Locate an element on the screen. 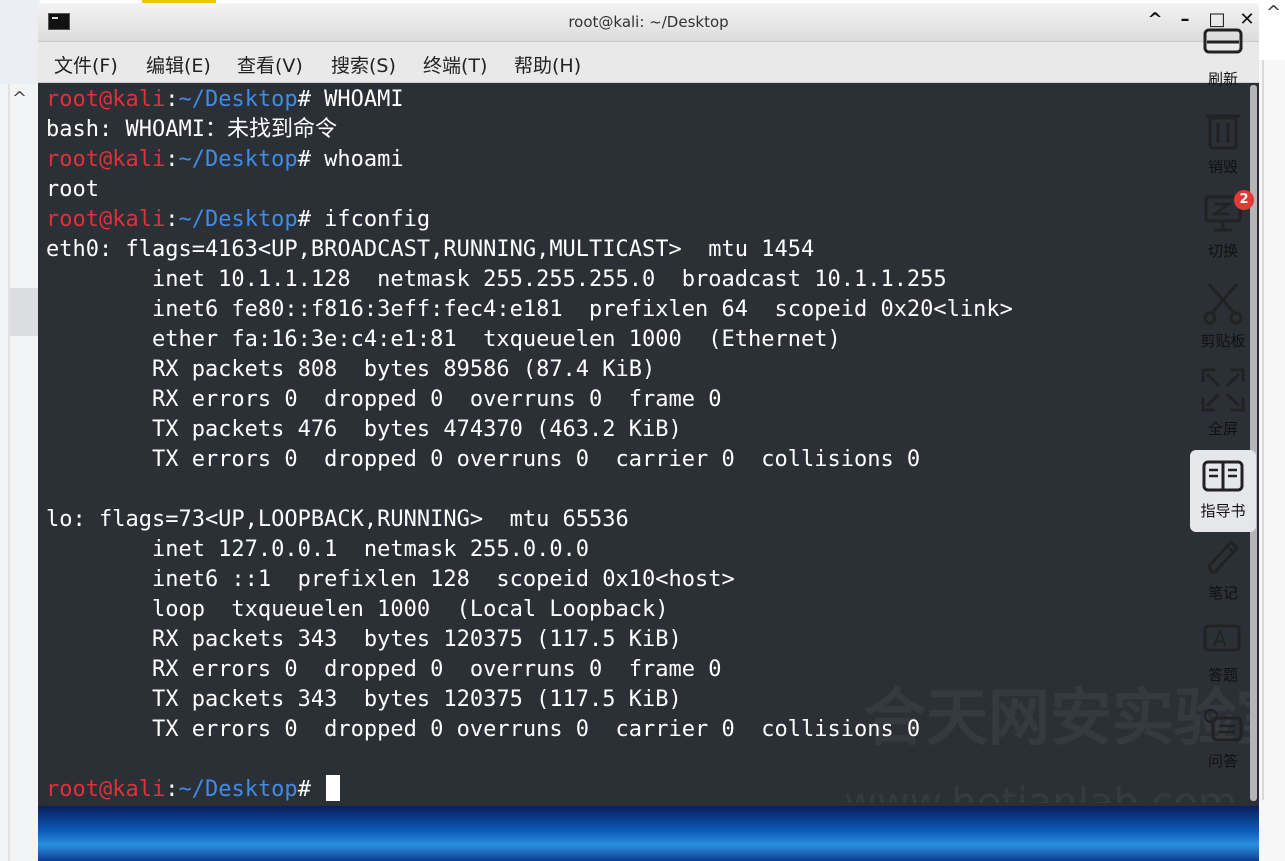  background-scroll-track is located at coordinates (1263, 430).